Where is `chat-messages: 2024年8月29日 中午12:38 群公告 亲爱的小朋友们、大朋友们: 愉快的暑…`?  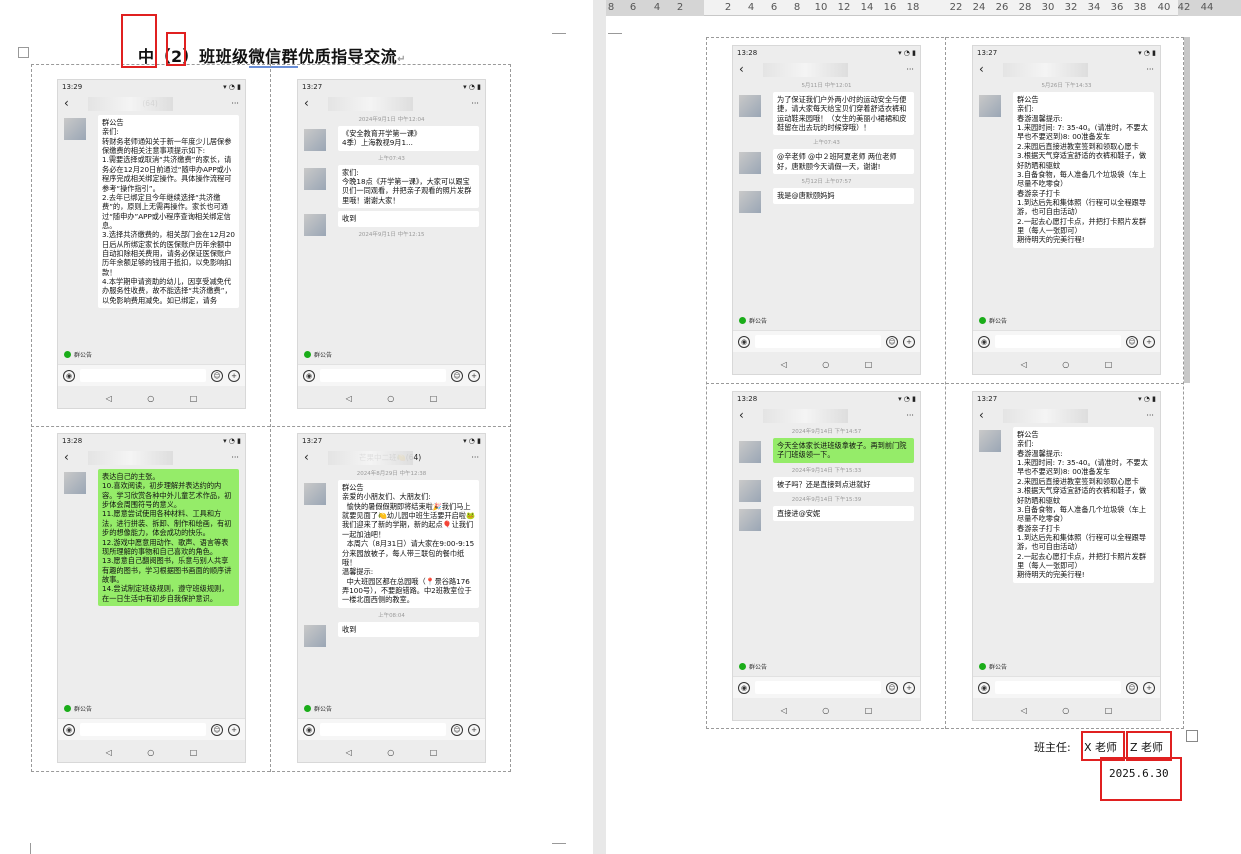 chat-messages: 2024年8月29日 中午12:38 群公告 亲爱的小朋友们、大朋友们: 愉快的暑… is located at coordinates (391, 585).